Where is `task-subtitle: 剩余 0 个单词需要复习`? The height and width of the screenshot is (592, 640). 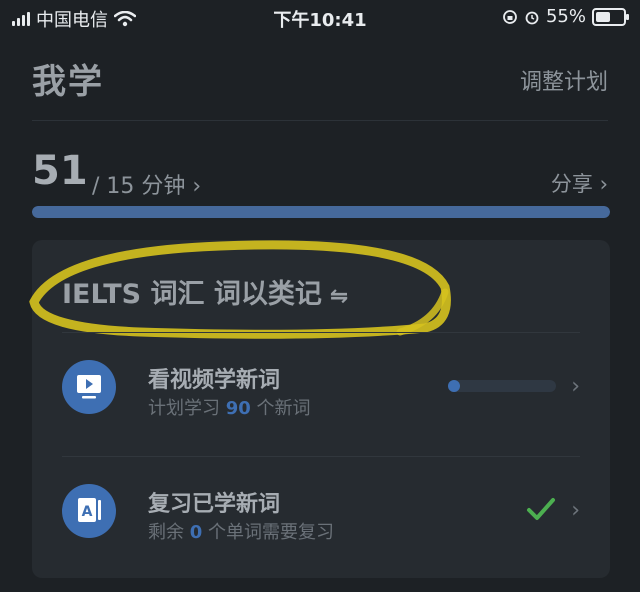 task-subtitle: 剩余 0 个单词需要复习 is located at coordinates (241, 532).